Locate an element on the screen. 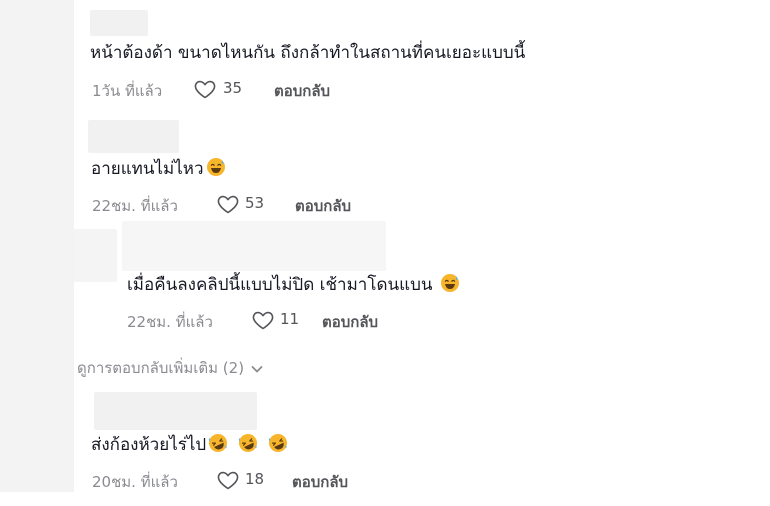  left-gutter is located at coordinates (37, 246).